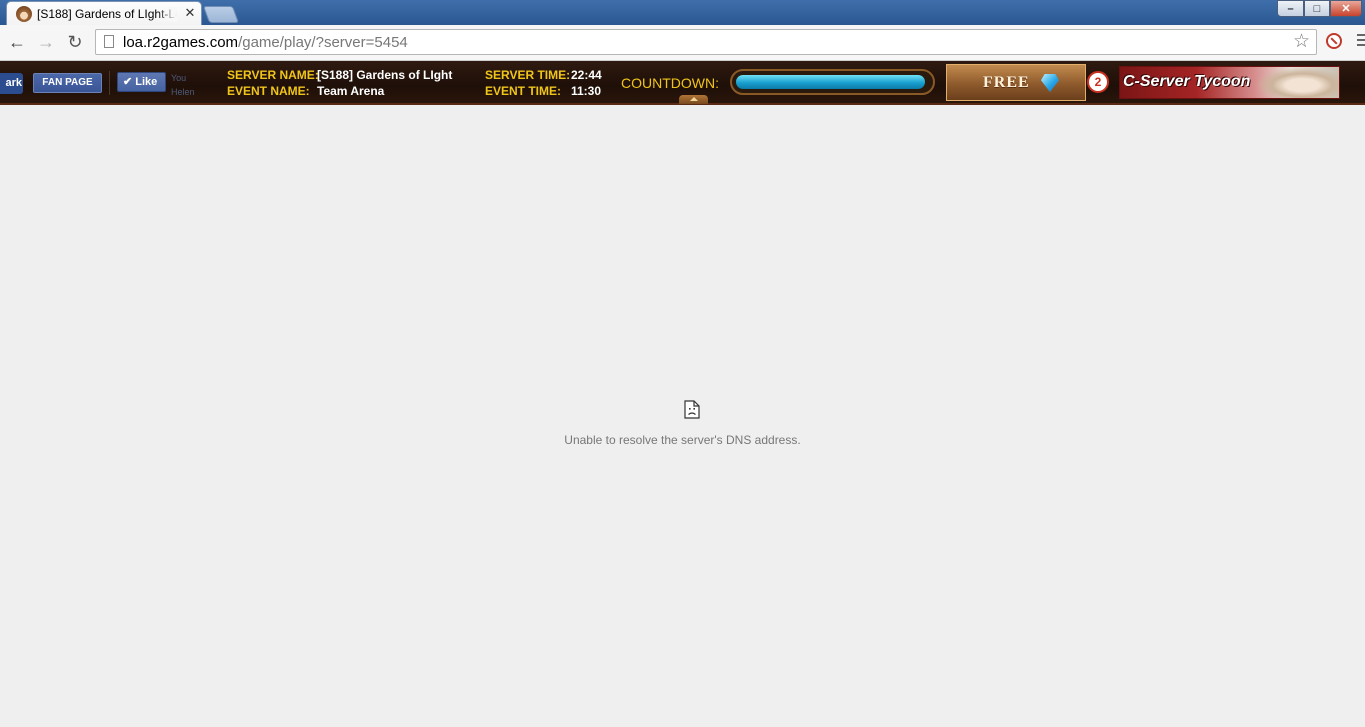 The width and height of the screenshot is (1365, 727). I want to click on new-tab-button, so click(221, 14).